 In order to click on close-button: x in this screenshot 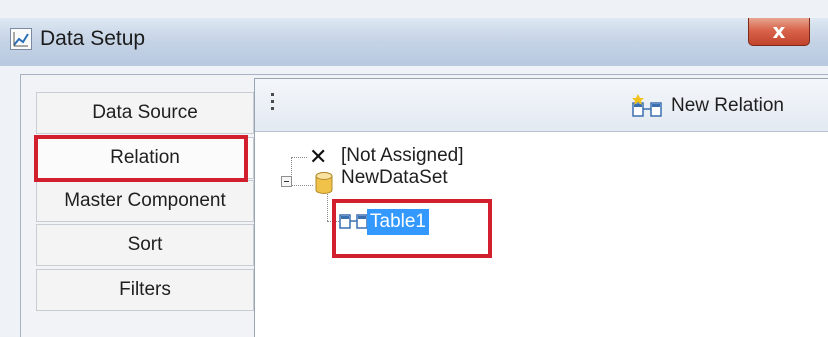, I will do `click(779, 32)`.